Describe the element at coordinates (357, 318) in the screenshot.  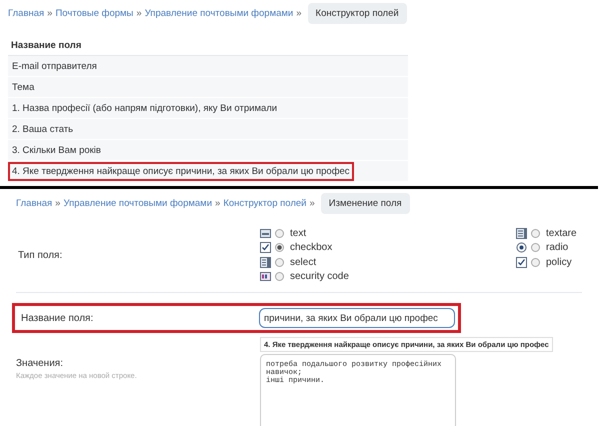
I see `input-field: причини, за яких Ви обрали цю профес` at that location.